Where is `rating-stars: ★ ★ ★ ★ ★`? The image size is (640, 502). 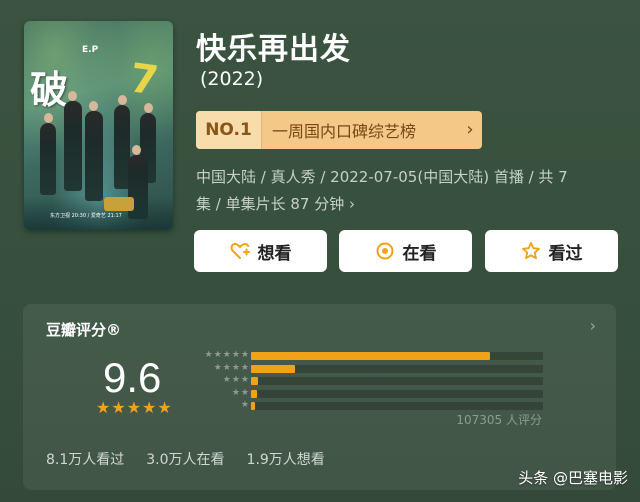 rating-stars: ★ ★ ★ ★ ★ is located at coordinates (134, 408).